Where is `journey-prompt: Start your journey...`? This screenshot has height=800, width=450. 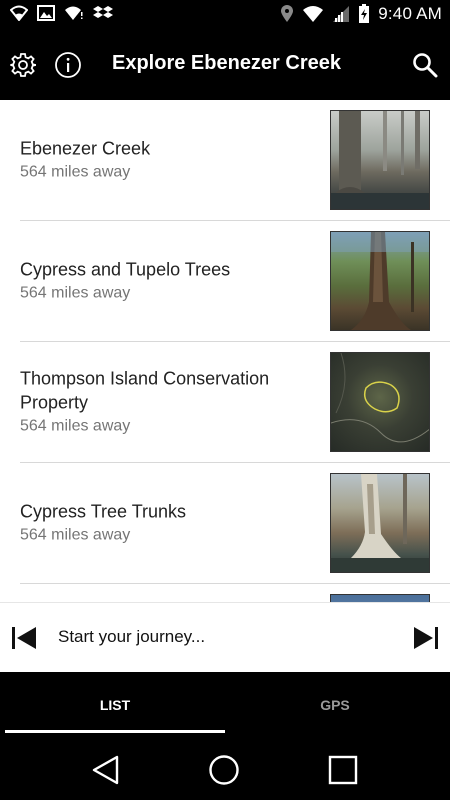 journey-prompt: Start your journey... is located at coordinates (131, 637).